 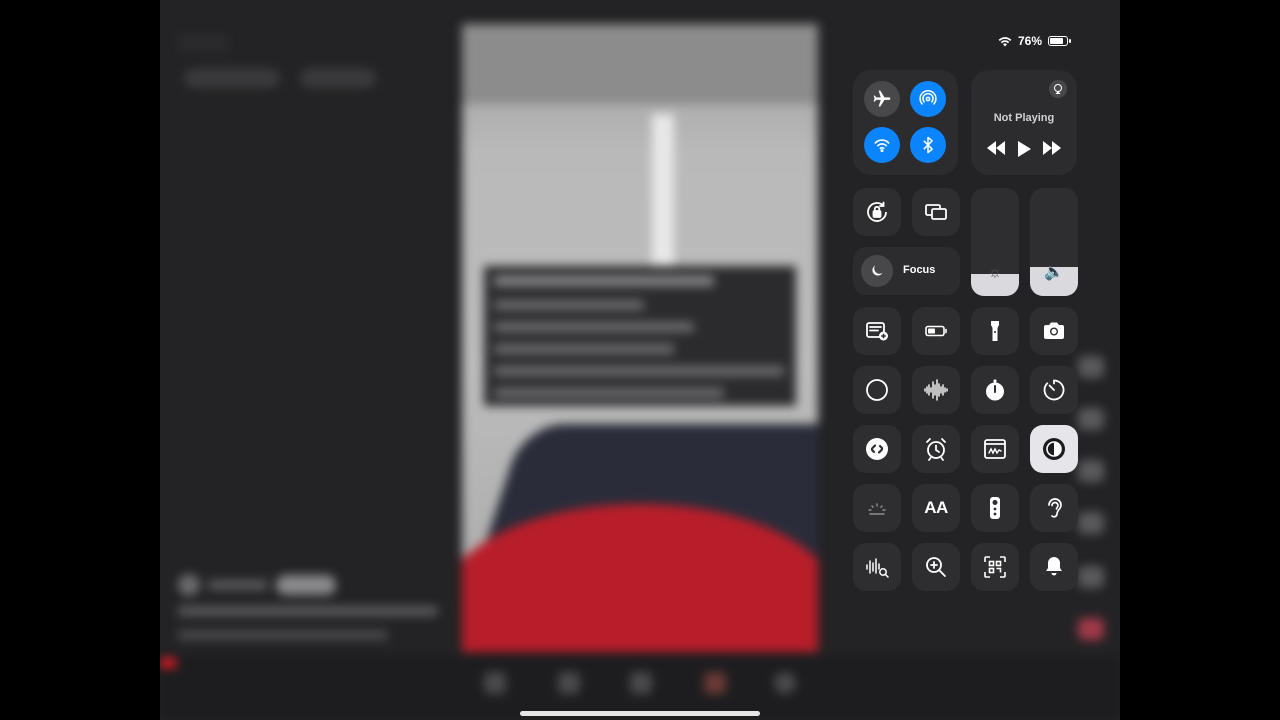 I want to click on bell-icon, so click(x=1054, y=566).